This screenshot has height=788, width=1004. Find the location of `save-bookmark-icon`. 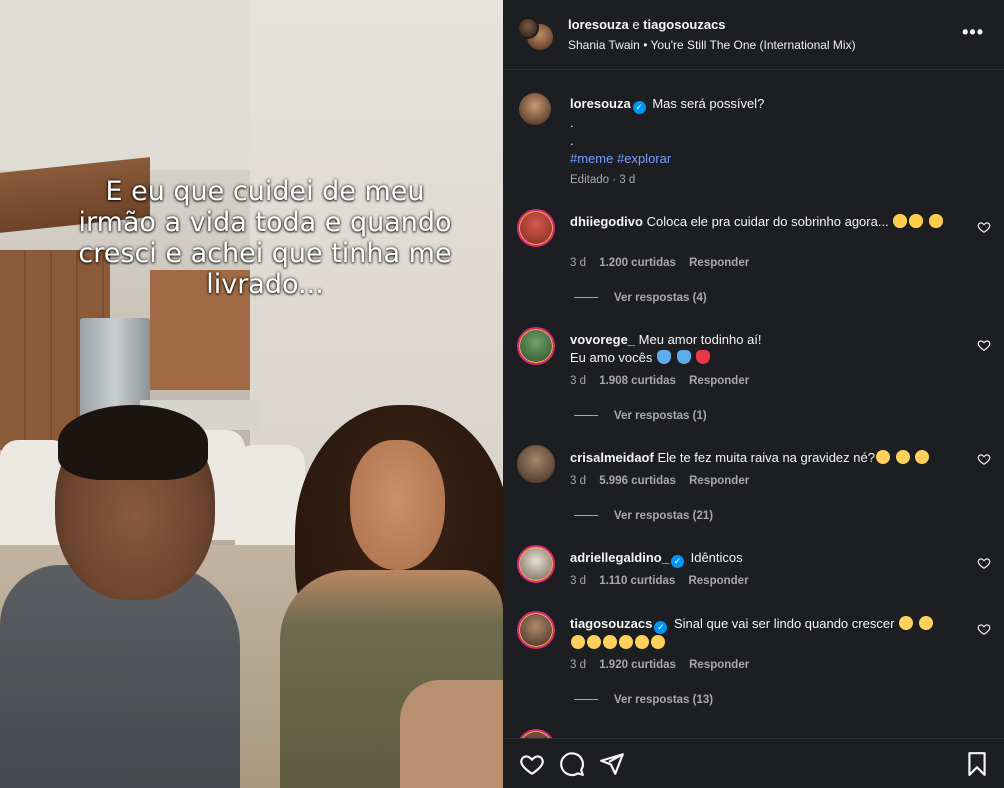

save-bookmark-icon is located at coordinates (977, 764).